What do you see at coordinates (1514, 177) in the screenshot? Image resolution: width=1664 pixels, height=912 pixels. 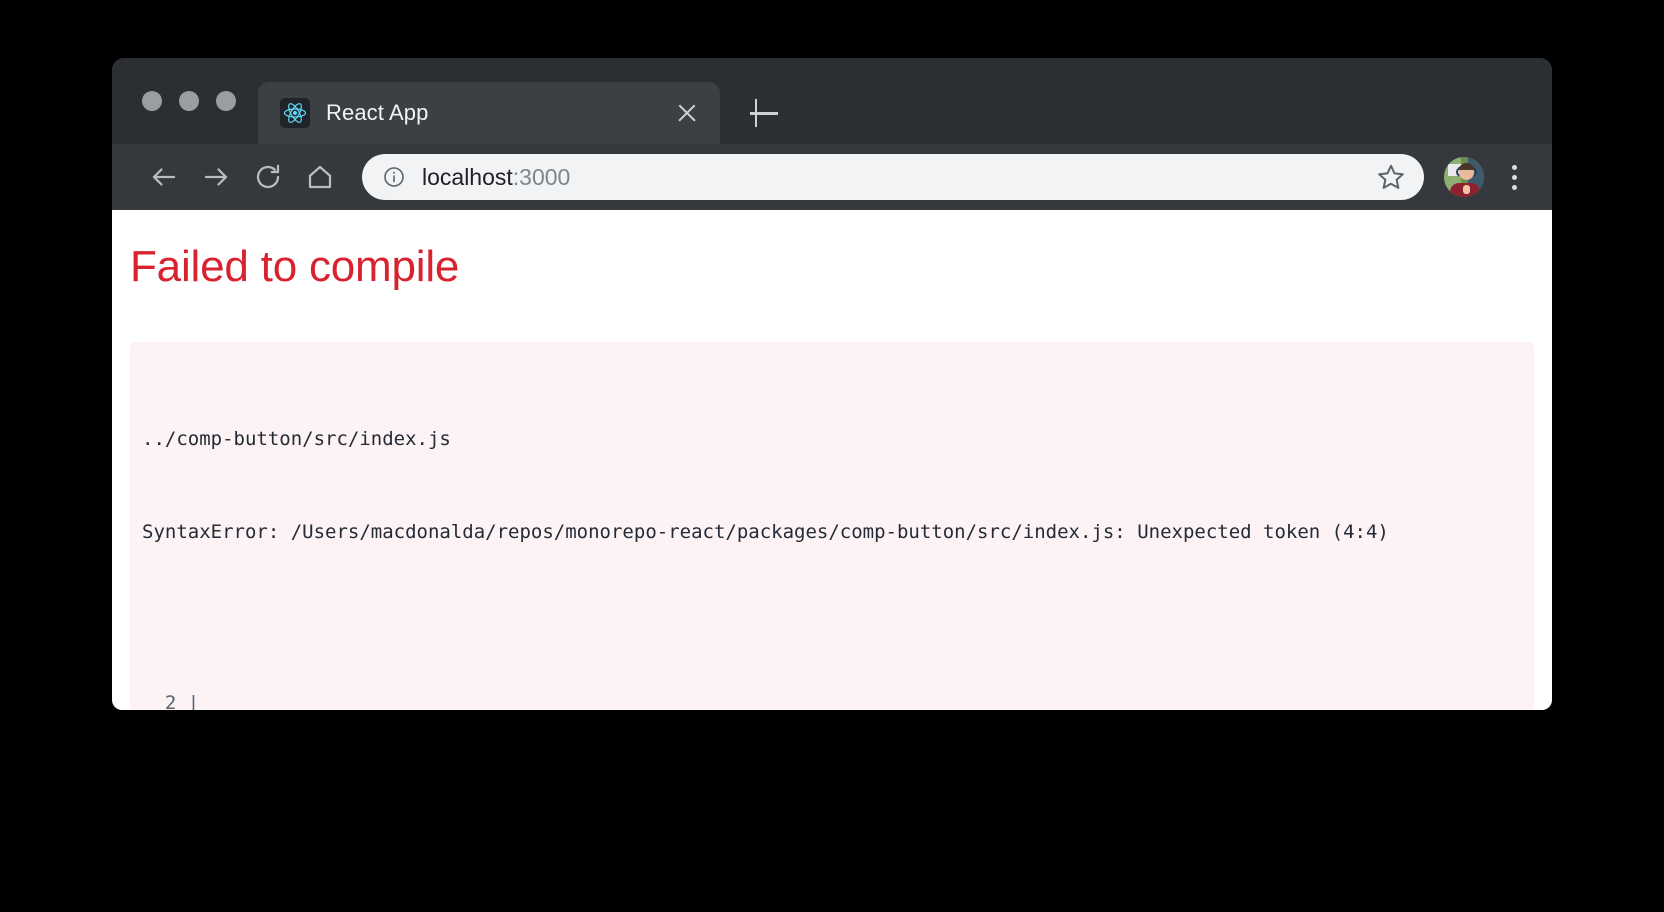 I see `three-dot-menu-icon` at bounding box center [1514, 177].